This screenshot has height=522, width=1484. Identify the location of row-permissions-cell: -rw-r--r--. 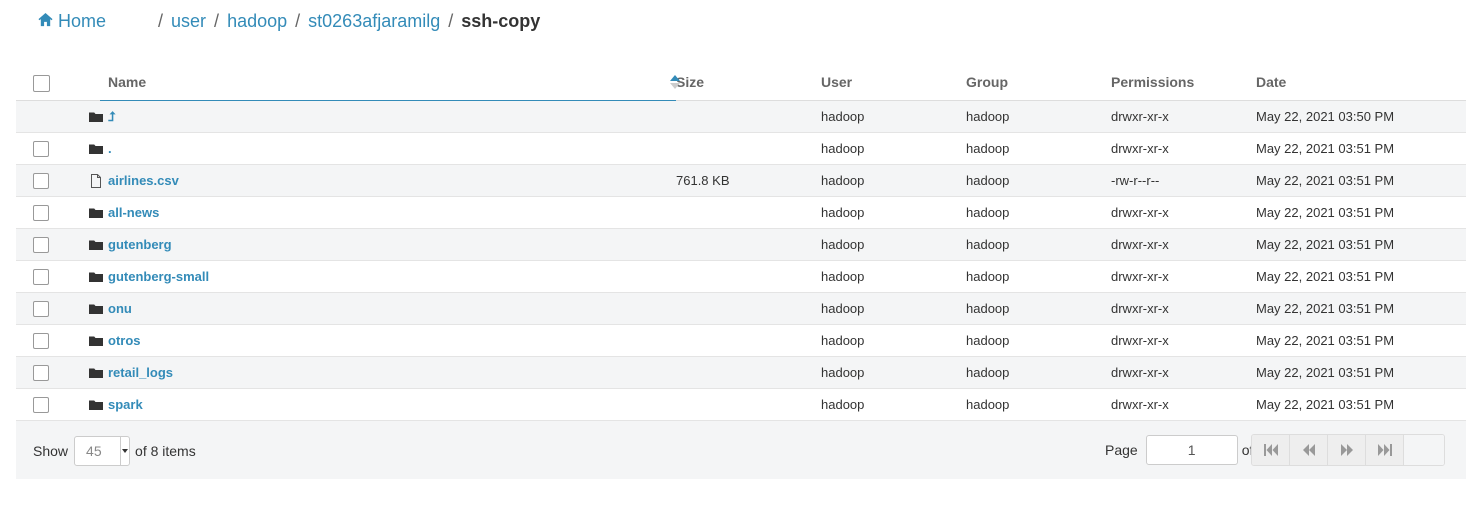
(1183, 180).